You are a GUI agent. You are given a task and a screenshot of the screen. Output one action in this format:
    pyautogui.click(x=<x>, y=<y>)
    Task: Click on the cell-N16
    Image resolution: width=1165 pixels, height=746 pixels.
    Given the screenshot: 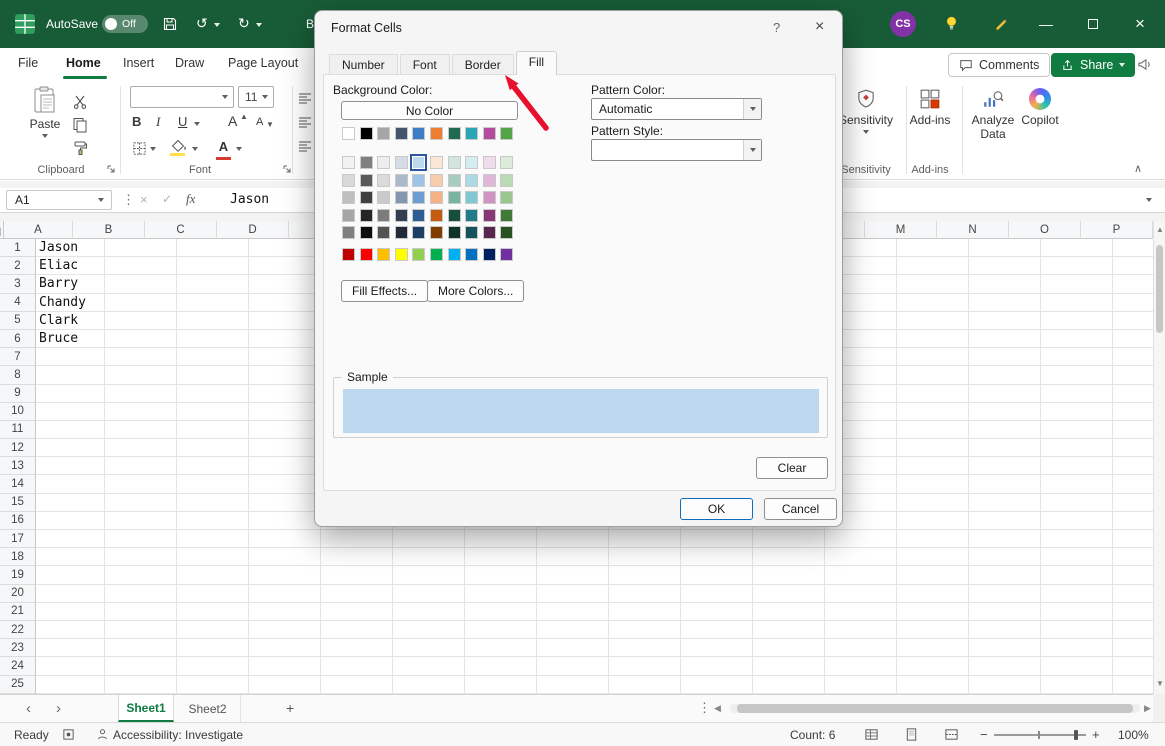 What is the action you would take?
    pyautogui.click(x=1005, y=520)
    